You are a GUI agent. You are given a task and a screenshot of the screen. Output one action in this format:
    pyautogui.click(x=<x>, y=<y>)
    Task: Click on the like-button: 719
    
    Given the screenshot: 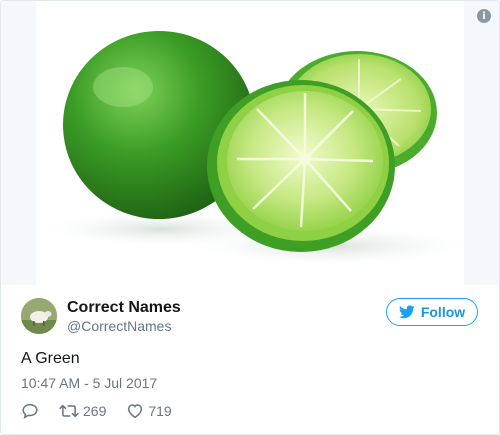 What is the action you would take?
    pyautogui.click(x=149, y=411)
    